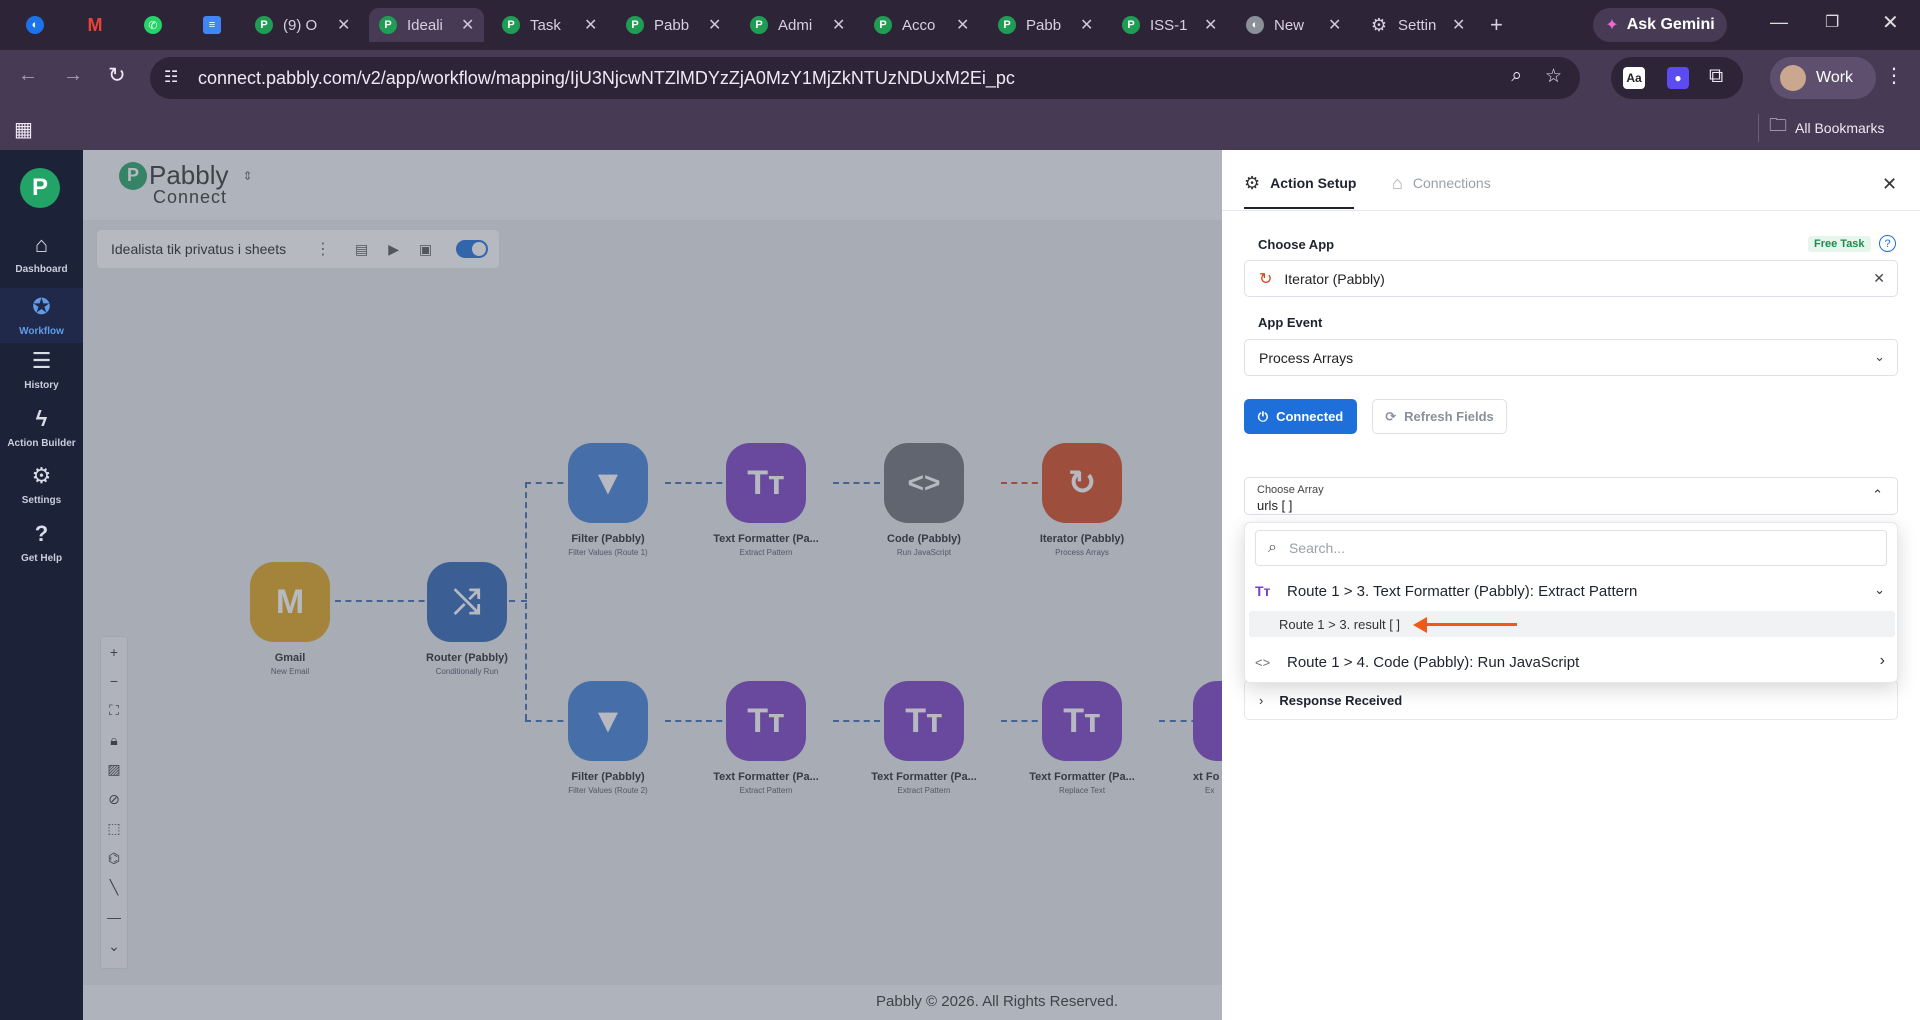 The image size is (1920, 1020). I want to click on chrome-icon: ◐, so click(1255, 25).